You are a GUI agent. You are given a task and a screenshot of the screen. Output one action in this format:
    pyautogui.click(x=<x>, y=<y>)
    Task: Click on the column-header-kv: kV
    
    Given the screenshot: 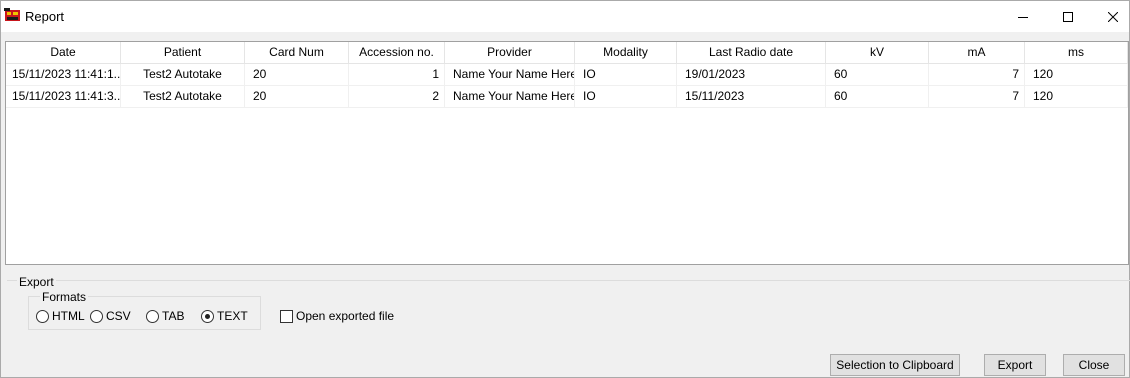 What is the action you would take?
    pyautogui.click(x=877, y=53)
    